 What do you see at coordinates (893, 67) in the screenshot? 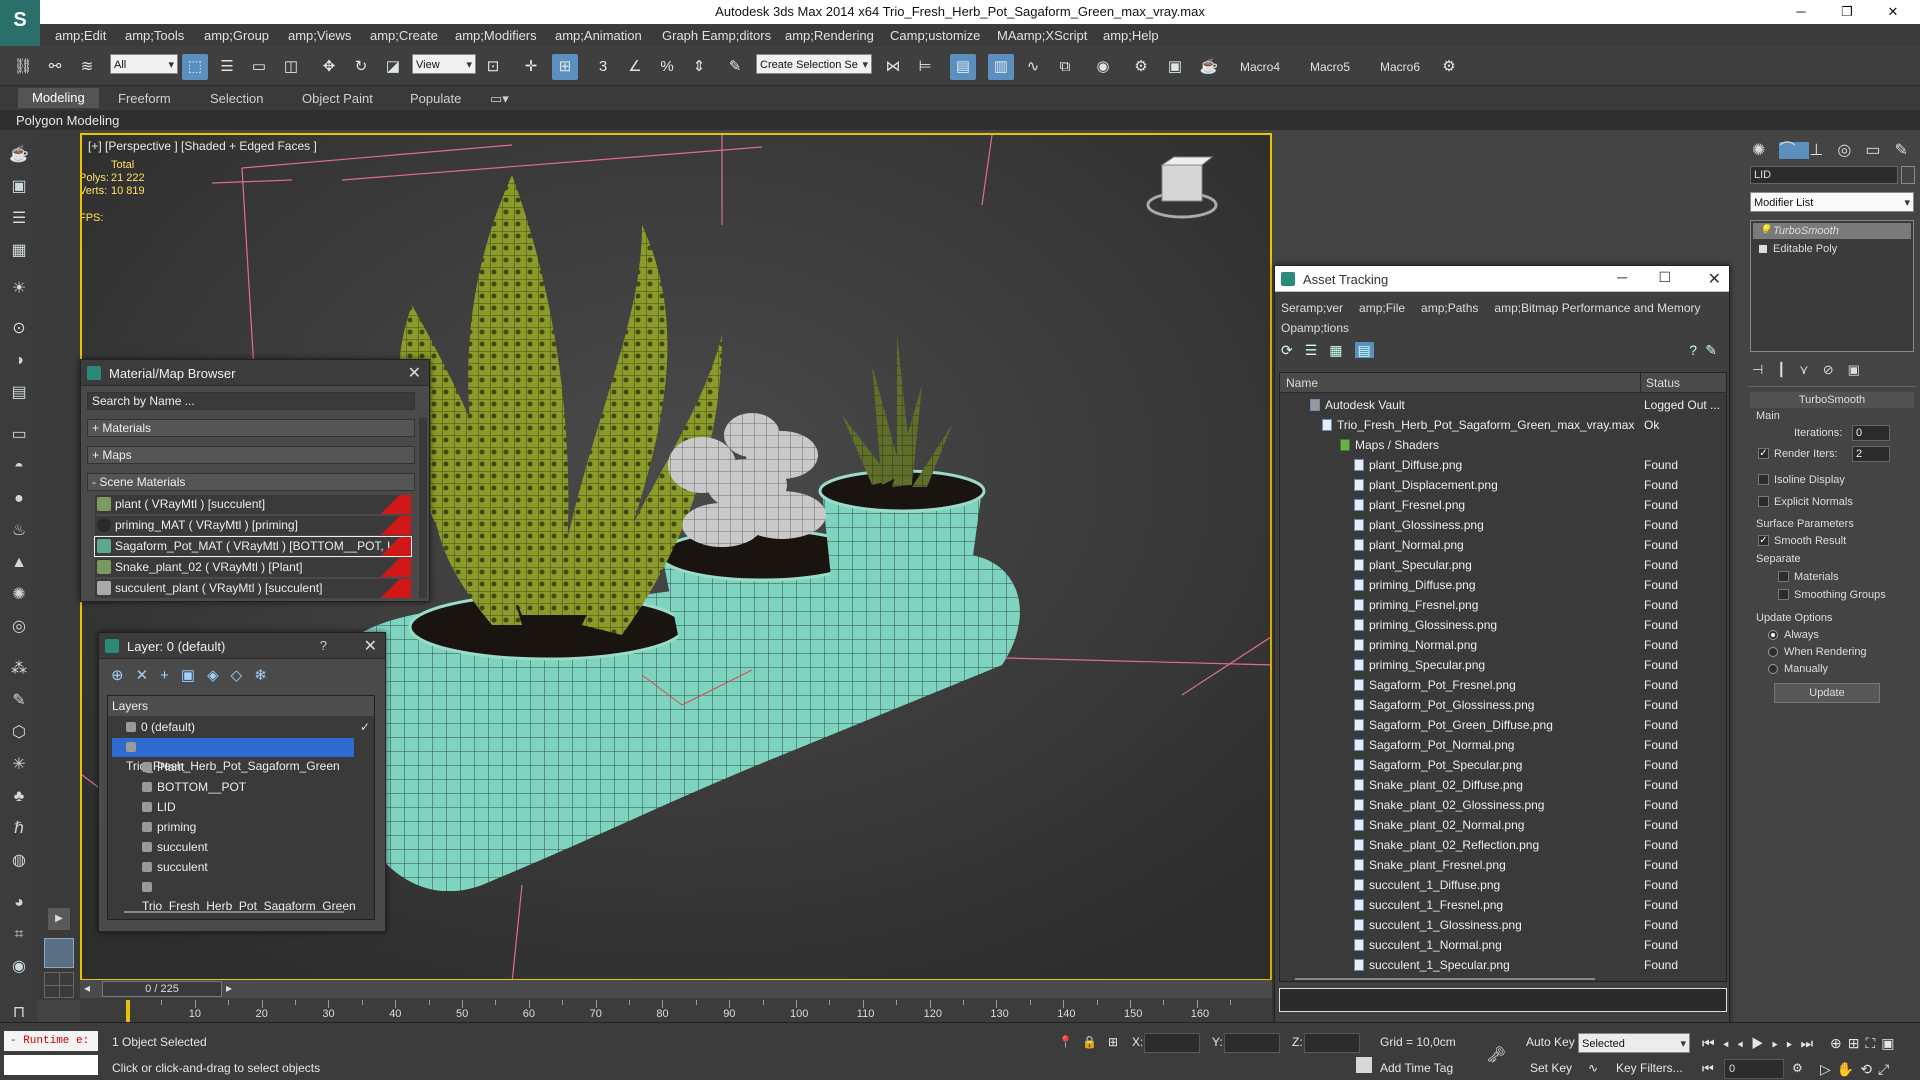
I see `mirror-icon: ⋈` at bounding box center [893, 67].